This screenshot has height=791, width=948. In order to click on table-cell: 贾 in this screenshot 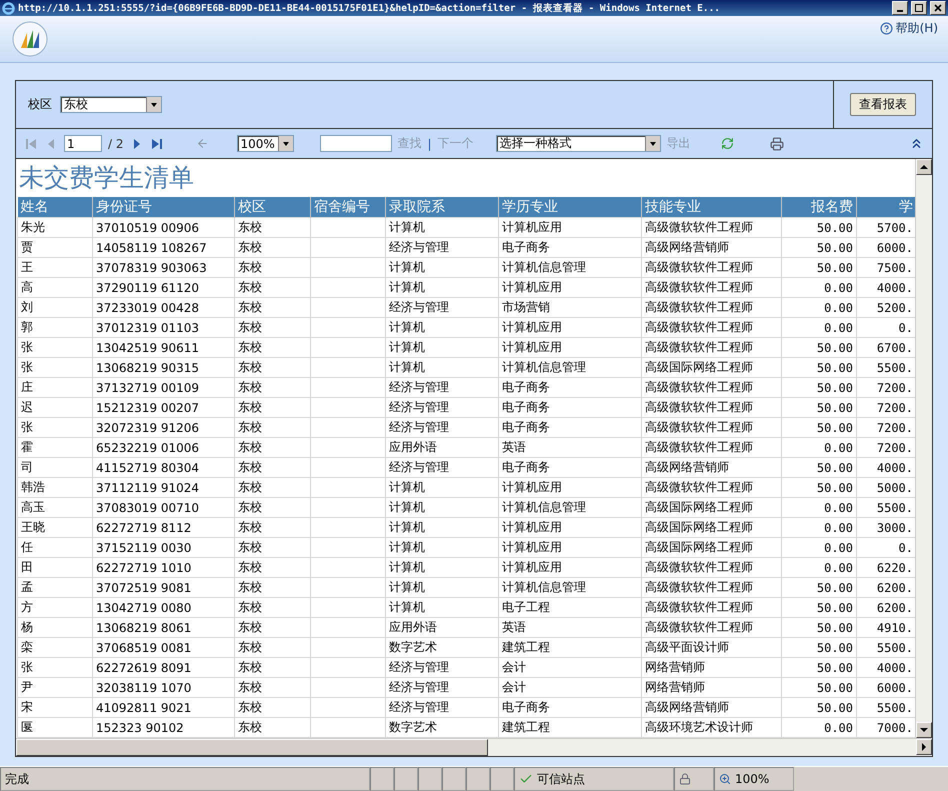, I will do `click(55, 248)`.